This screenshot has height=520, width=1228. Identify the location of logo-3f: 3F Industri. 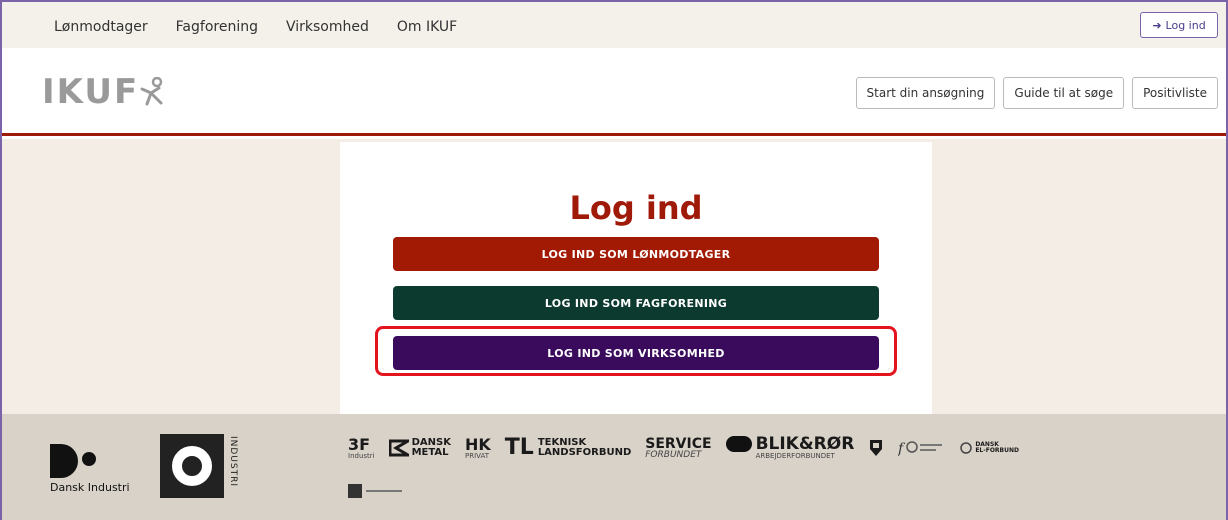
(361, 447).